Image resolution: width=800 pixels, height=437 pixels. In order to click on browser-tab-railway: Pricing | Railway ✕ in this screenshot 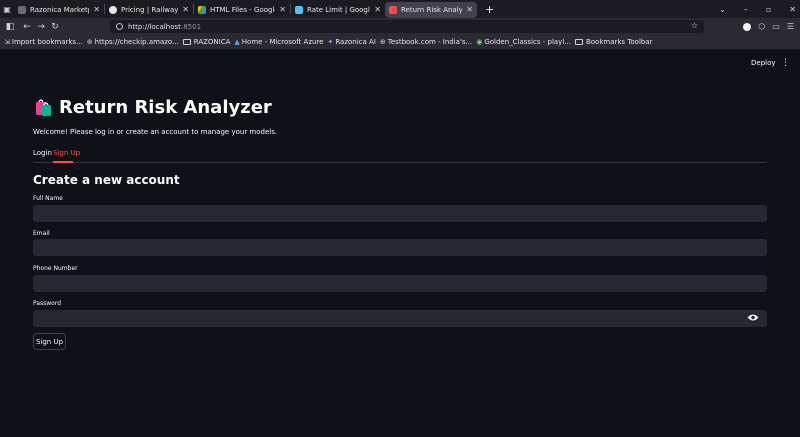, I will do `click(149, 10)`.